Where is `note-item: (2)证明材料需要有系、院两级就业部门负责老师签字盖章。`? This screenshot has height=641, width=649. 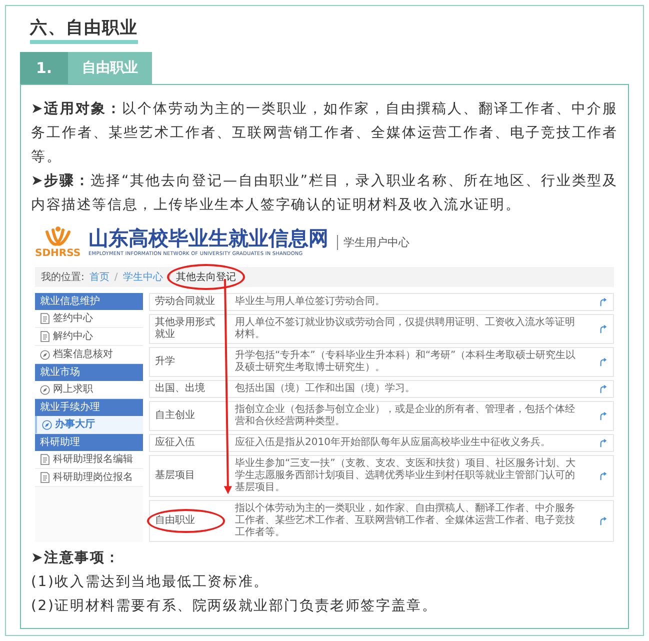 note-item: (2)证明材料需要有系、院两级就业部门负责老师签字盖章。 is located at coordinates (234, 606).